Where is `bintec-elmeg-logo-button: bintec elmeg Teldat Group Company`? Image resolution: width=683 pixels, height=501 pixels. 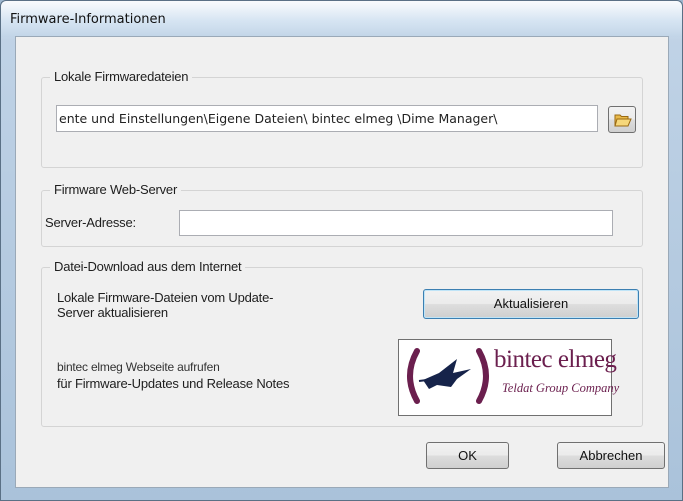
bintec-elmeg-logo-button: bintec elmeg Teldat Group Company is located at coordinates (508, 377).